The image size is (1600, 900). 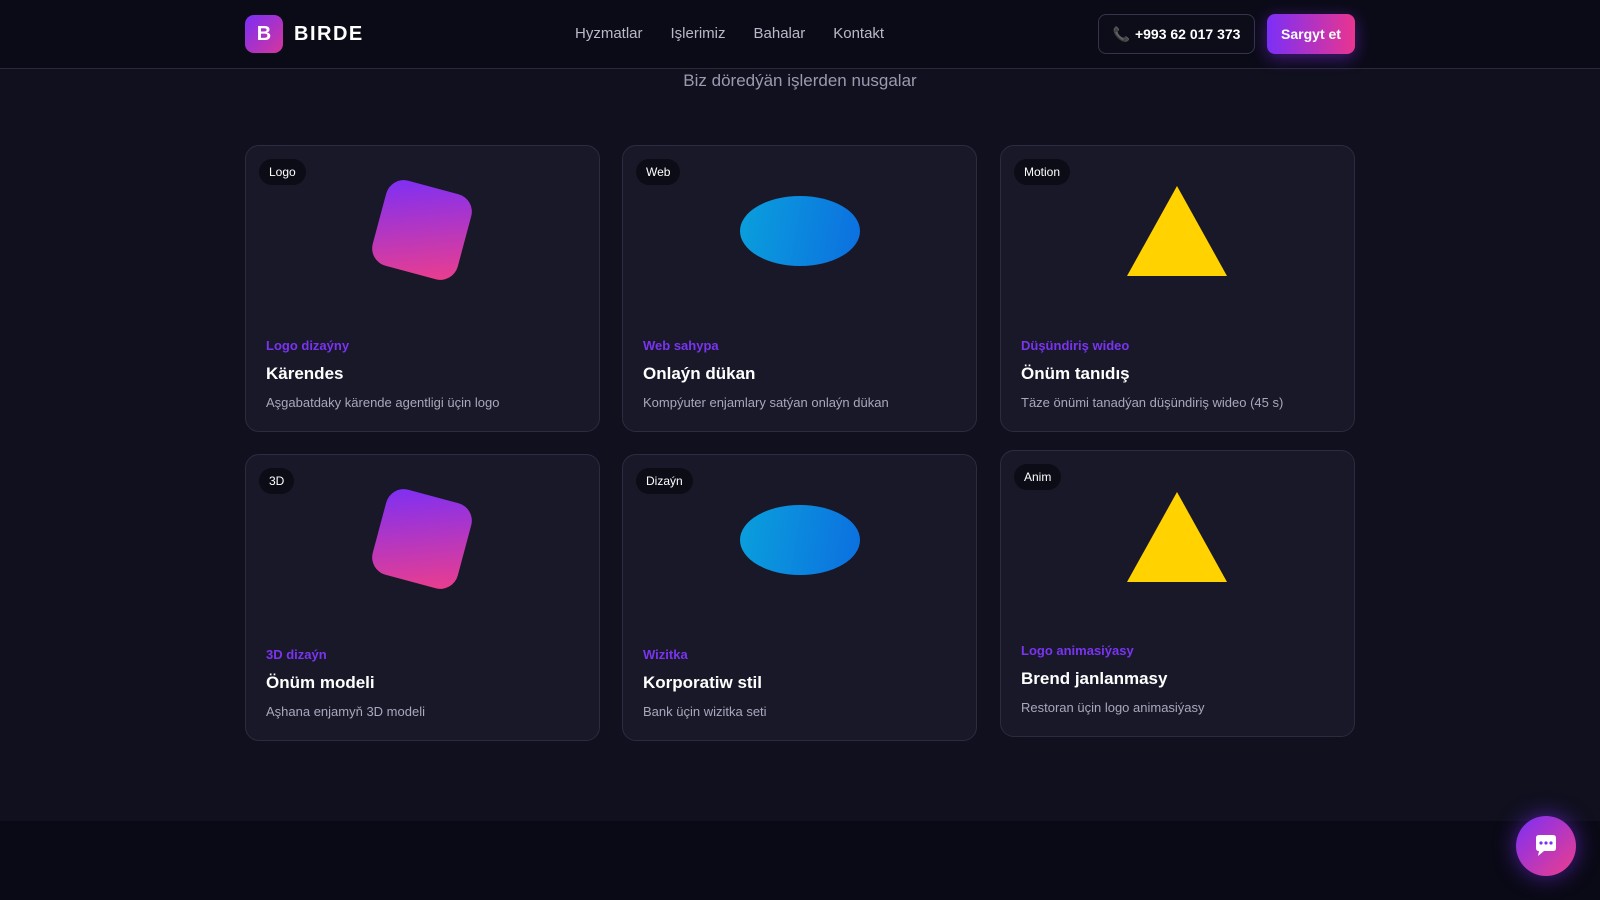 What do you see at coordinates (277, 481) in the screenshot?
I see `card-badge: 3D` at bounding box center [277, 481].